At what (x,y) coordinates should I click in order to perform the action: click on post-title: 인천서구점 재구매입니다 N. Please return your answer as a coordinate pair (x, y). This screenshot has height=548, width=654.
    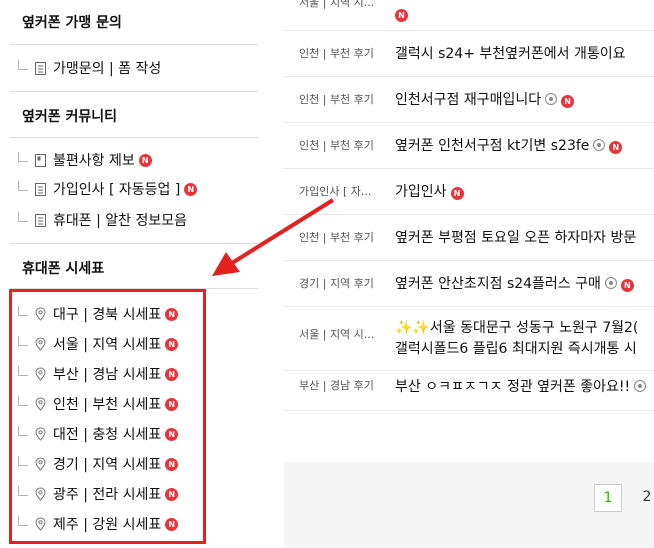
    Looking at the image, I should click on (485, 99).